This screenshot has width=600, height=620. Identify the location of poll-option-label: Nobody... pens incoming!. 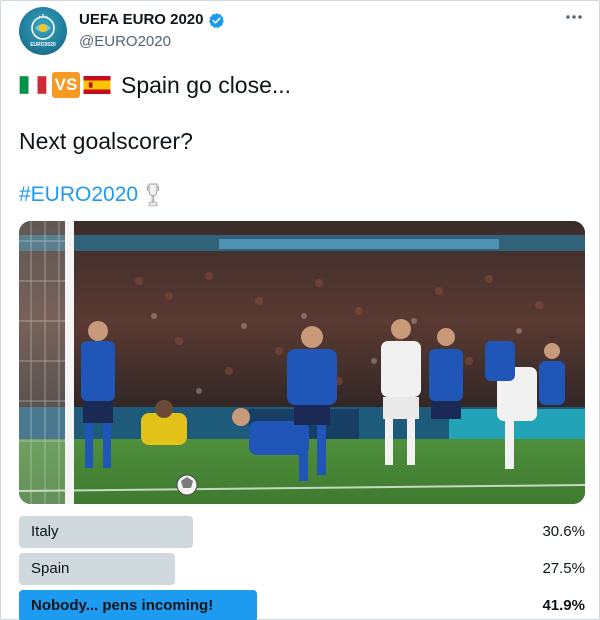
(122, 605).